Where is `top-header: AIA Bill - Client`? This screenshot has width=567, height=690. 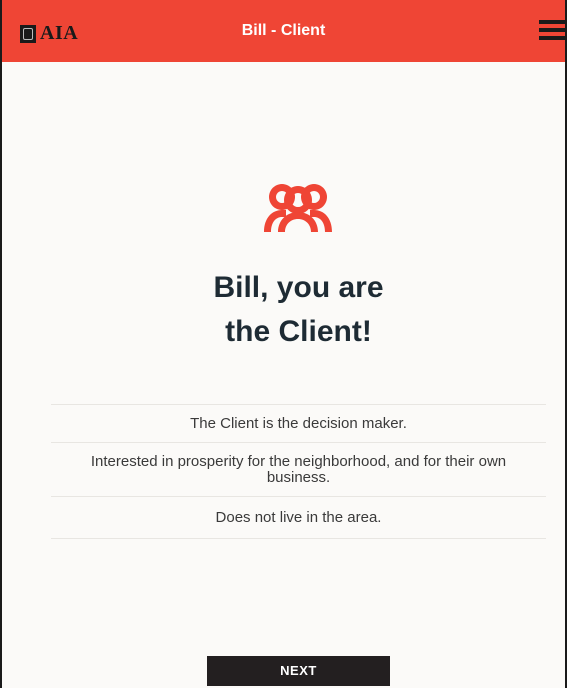 top-header: AIA Bill - Client is located at coordinates (283, 31).